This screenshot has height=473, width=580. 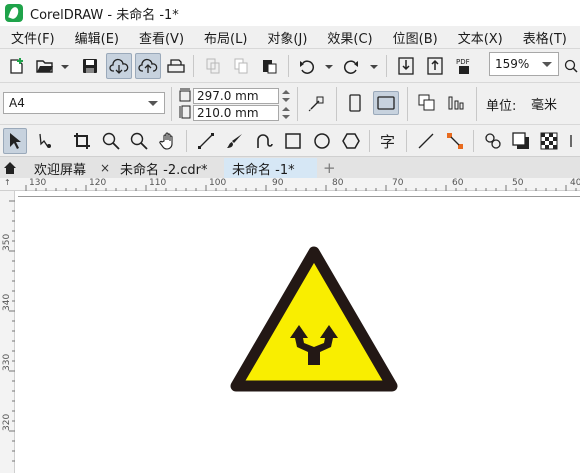 I want to click on rectangle-tool-icon, so click(x=293, y=141).